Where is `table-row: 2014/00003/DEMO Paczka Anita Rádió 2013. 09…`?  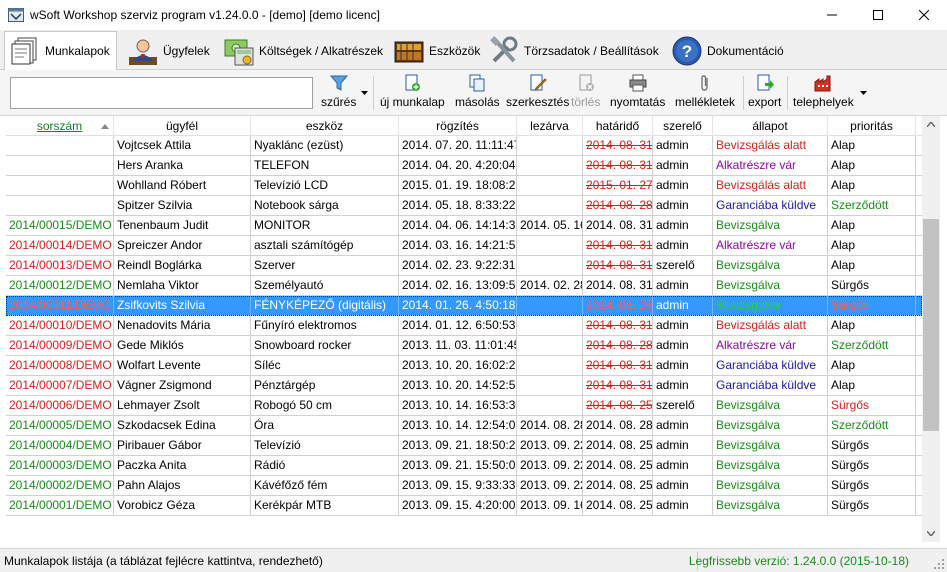
table-row: 2014/00003/DEMO Paczka Anita Rádió 2013. 09… is located at coordinates (464, 466).